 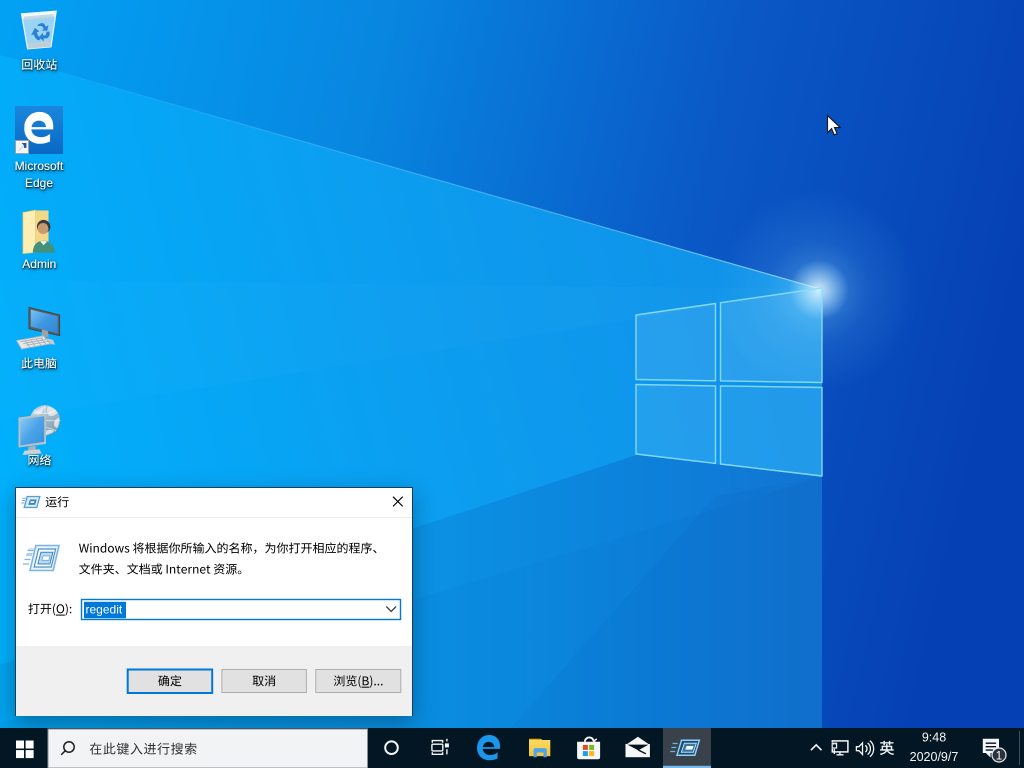 I want to click on svg-text: 9:48, so click(x=934, y=738).